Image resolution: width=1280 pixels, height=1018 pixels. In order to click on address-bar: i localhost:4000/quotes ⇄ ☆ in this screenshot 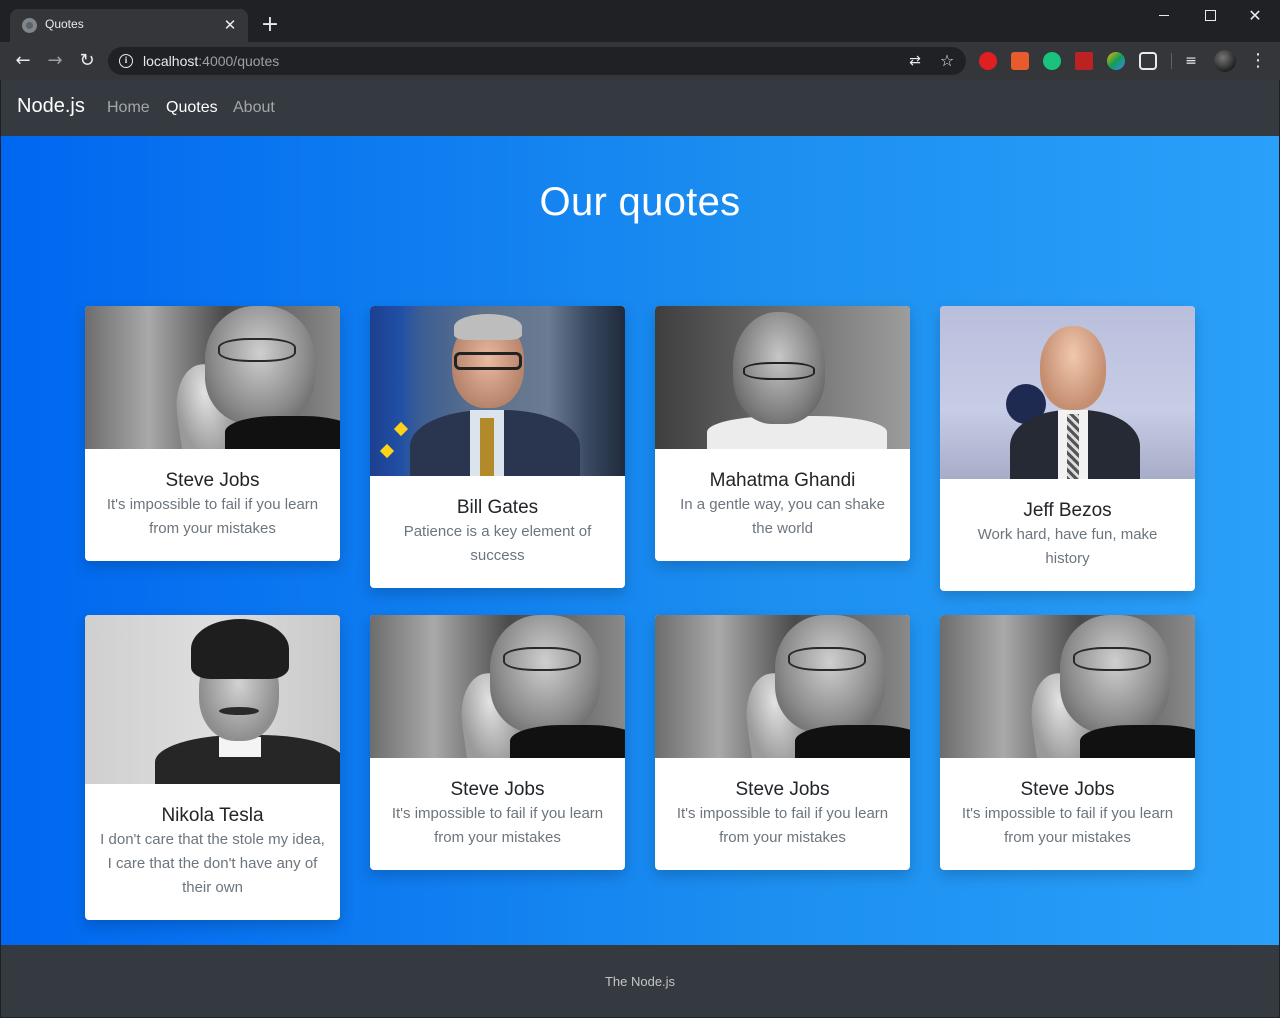, I will do `click(537, 61)`.